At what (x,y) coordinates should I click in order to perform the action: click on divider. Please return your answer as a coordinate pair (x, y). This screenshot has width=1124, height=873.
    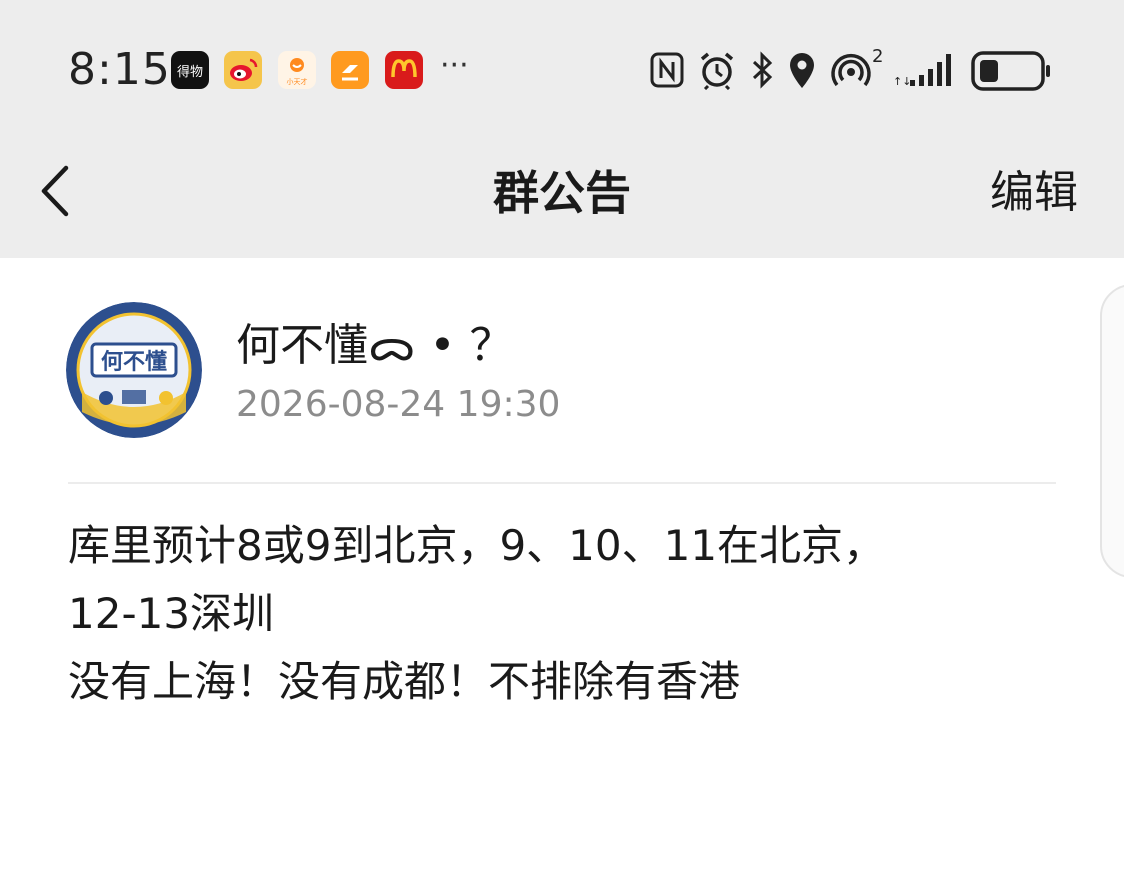
    Looking at the image, I should click on (562, 483).